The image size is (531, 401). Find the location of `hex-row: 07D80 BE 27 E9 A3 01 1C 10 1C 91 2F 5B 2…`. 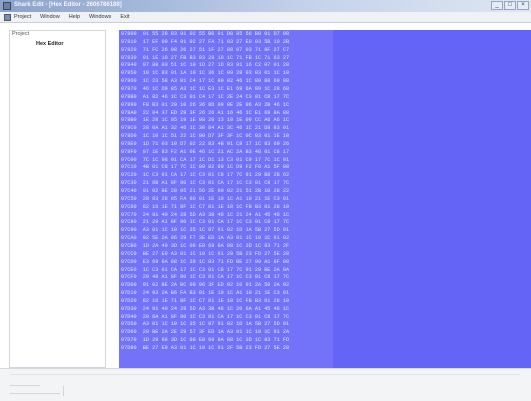

hex-row: 07D80 BE 27 E9 A3 01 1C 10 1C 91 2F 5B 2… is located at coordinates (227, 348).